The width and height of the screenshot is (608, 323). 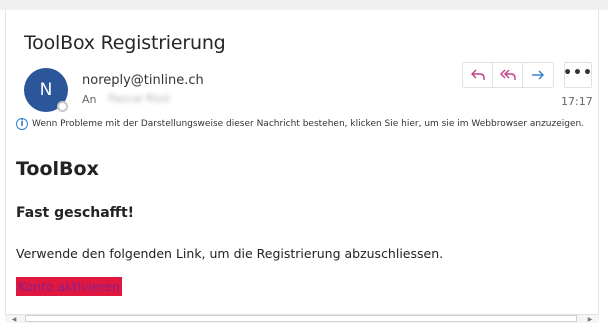 I want to click on reply-icon, so click(x=477, y=74).